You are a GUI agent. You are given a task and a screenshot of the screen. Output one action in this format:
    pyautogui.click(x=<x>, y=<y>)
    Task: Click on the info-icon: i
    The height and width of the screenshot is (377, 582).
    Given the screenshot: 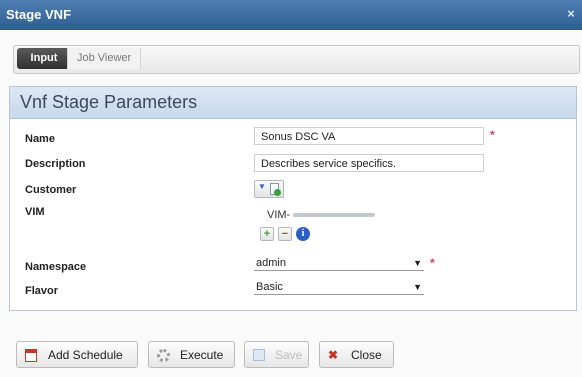 What is the action you would take?
    pyautogui.click(x=303, y=234)
    